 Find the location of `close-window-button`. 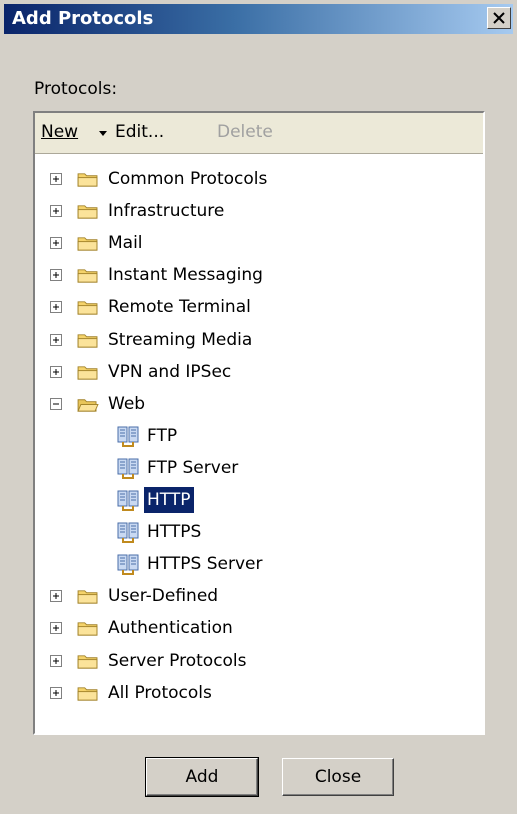

close-window-button is located at coordinates (499, 18).